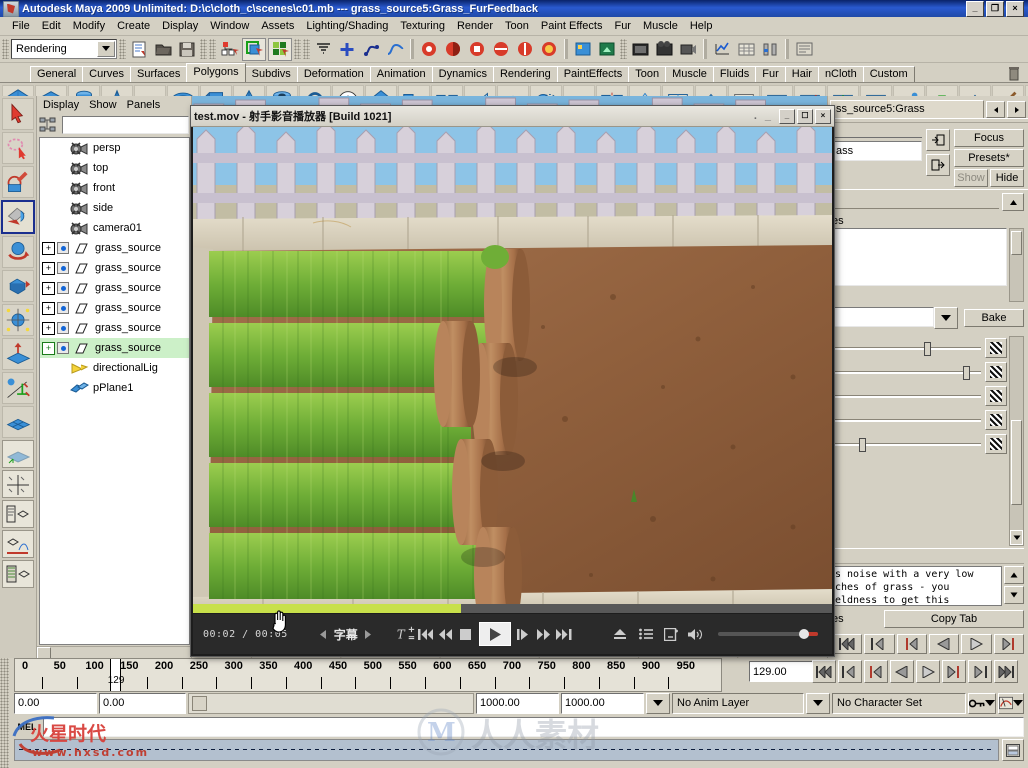 The image size is (1028, 768). I want to click on close-button: ×, so click(1015, 8).